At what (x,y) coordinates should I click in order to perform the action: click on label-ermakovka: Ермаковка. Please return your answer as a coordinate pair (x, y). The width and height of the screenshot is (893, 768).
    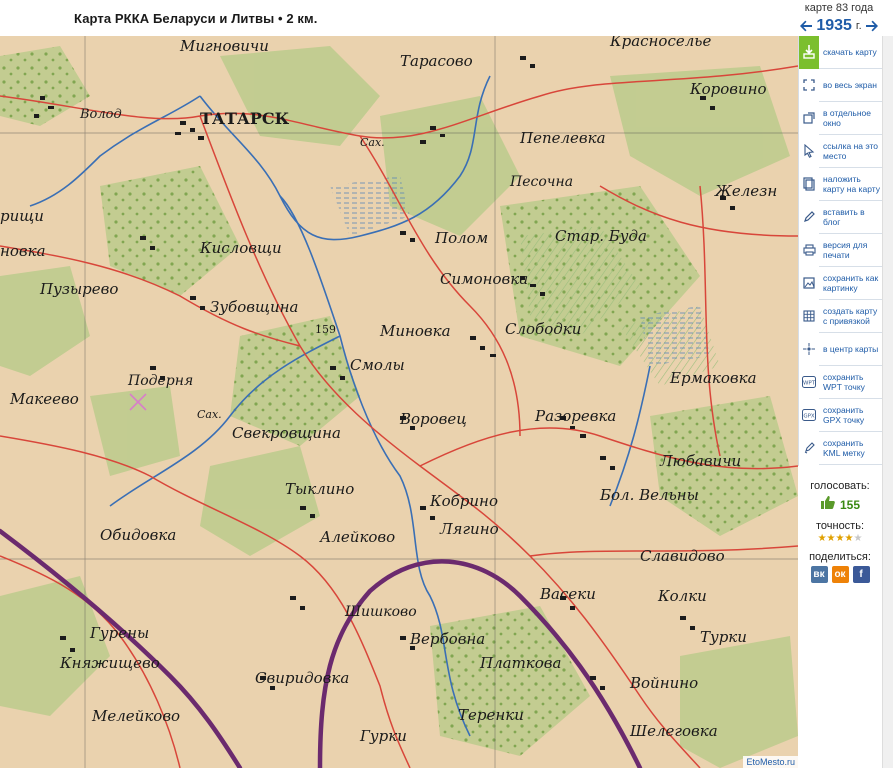
    Looking at the image, I should click on (713, 378).